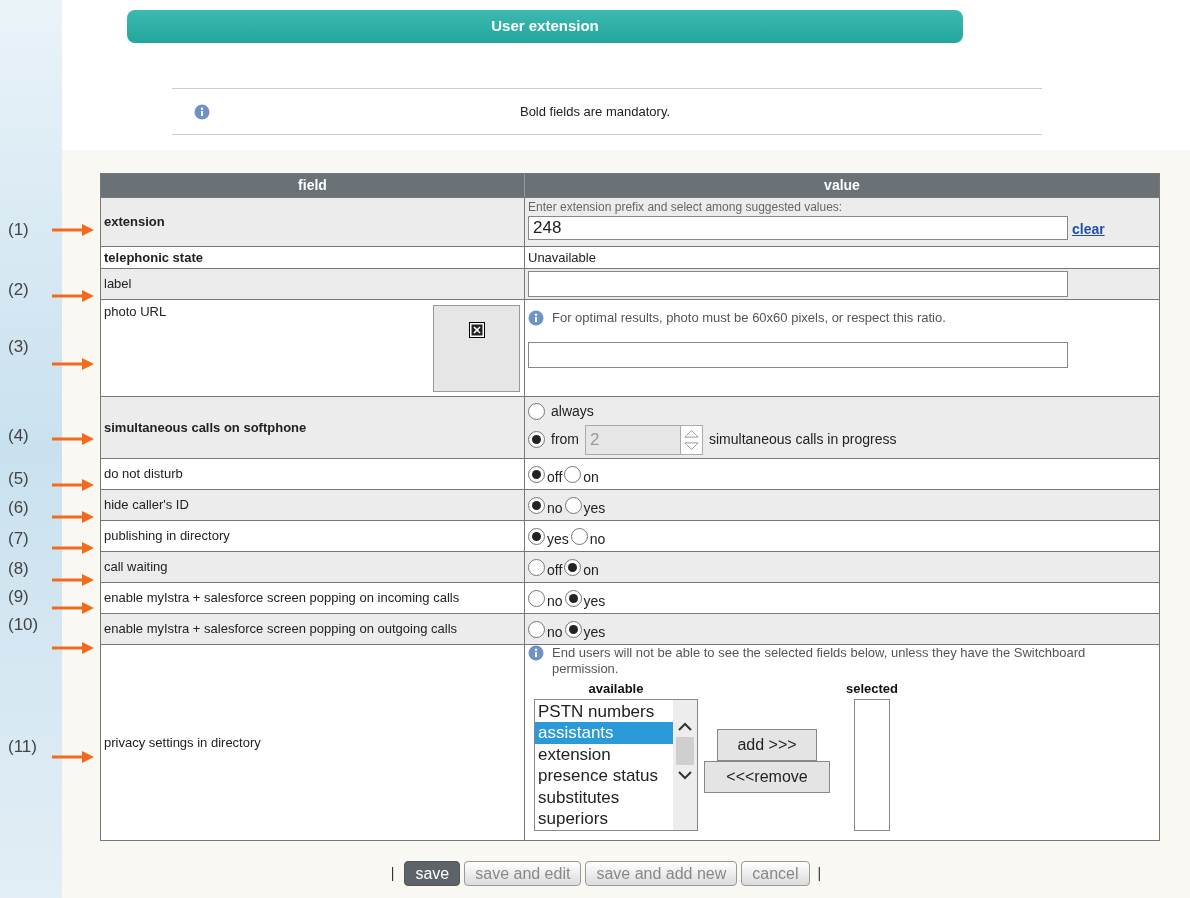 This screenshot has width=1190, height=898. I want to click on hint-text: End users will not be able to see the selected fields below, unless they have the Switchboard permission., so click(819, 661).